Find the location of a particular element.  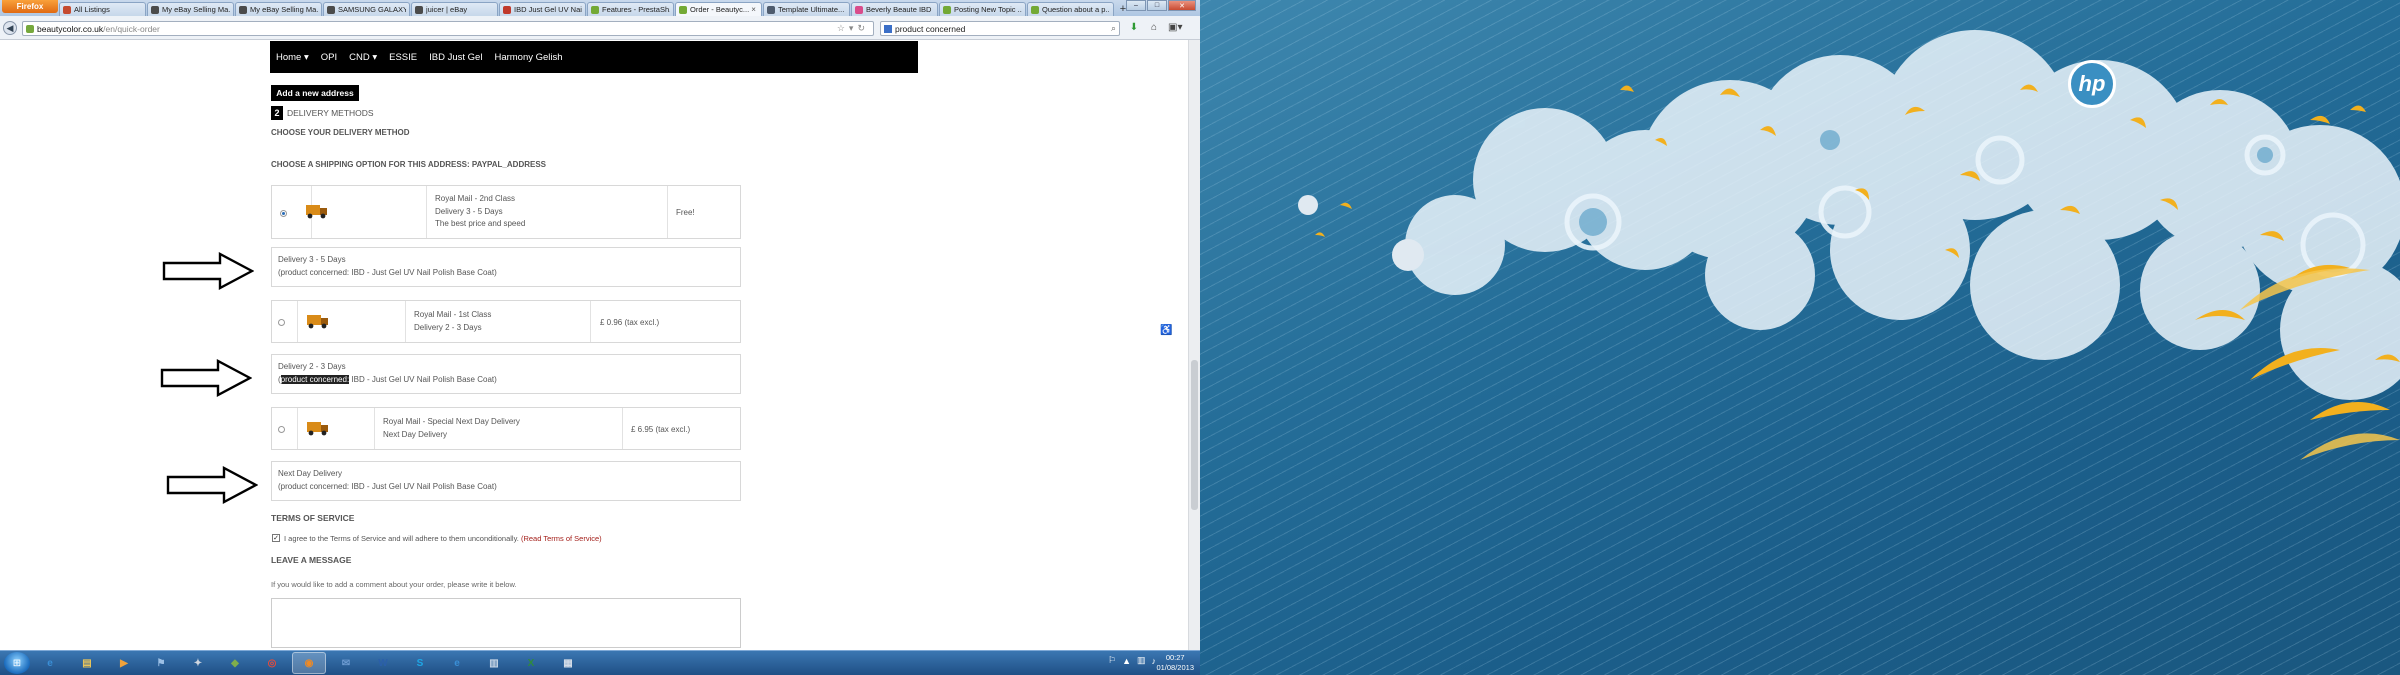

step-title: Delivery methods is located at coordinates (330, 113).